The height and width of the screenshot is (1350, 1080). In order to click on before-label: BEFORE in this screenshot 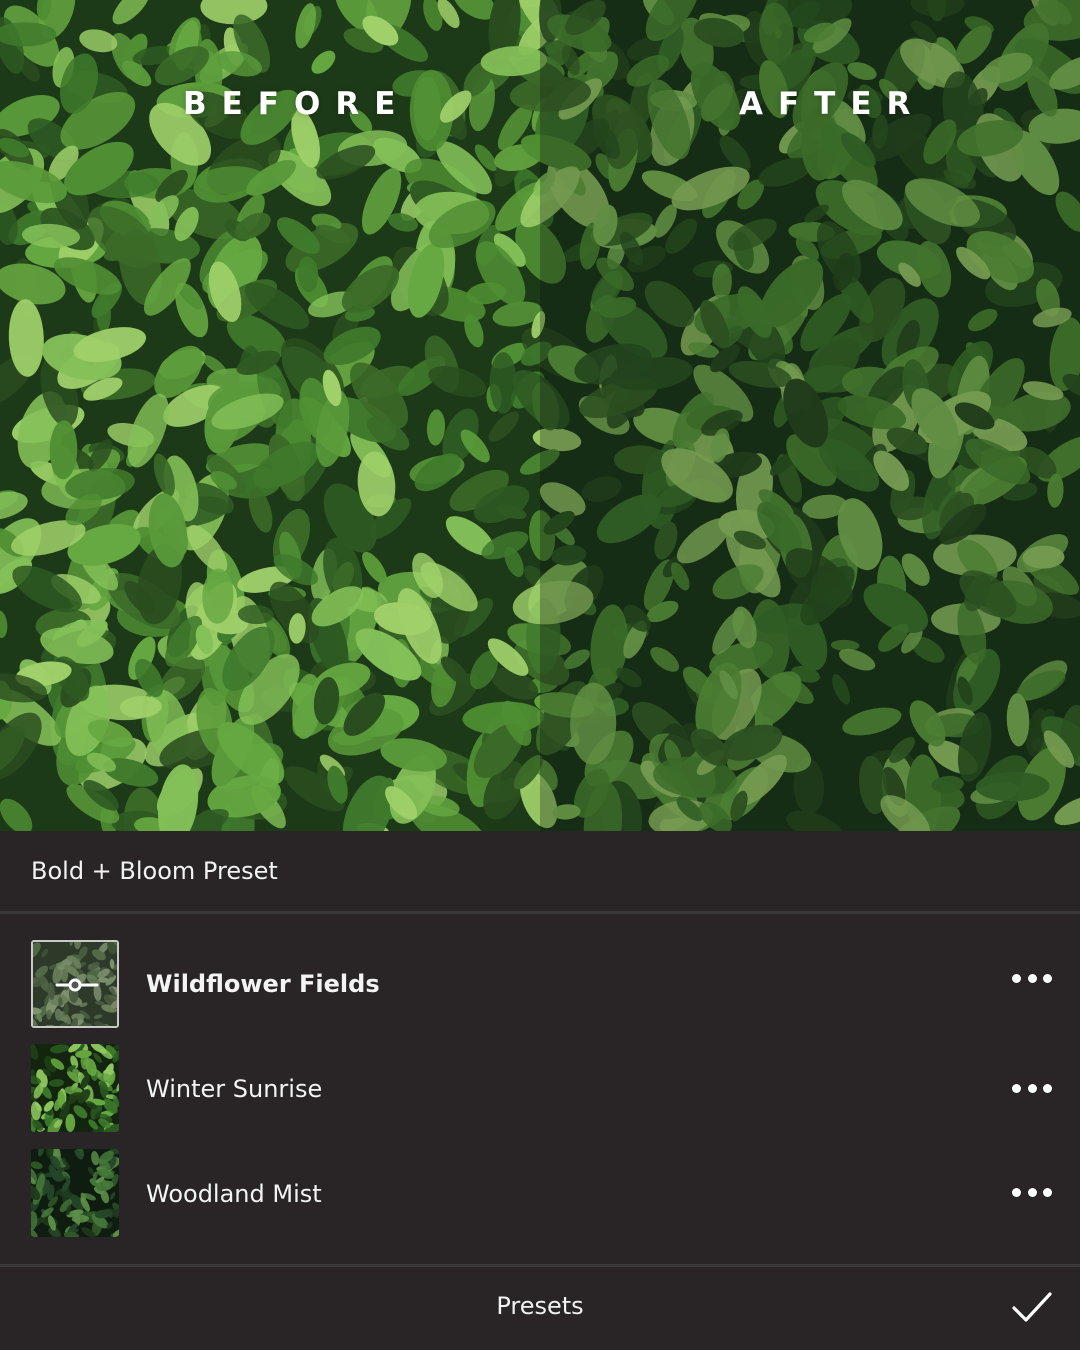, I will do `click(297, 104)`.